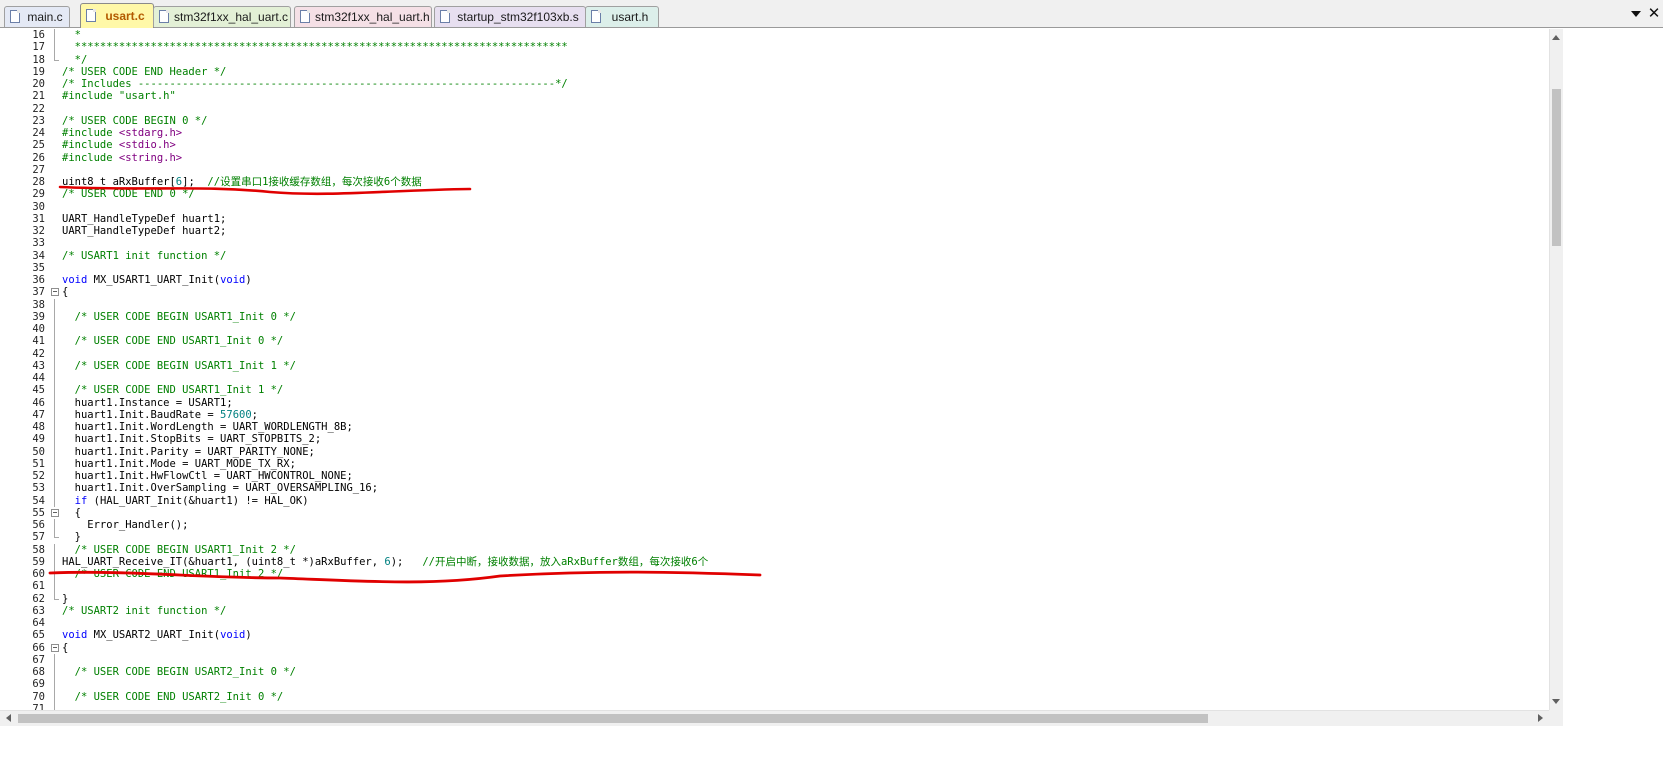 The image size is (1663, 772). Describe the element at coordinates (38, 71) in the screenshot. I see `line-number: 19` at that location.